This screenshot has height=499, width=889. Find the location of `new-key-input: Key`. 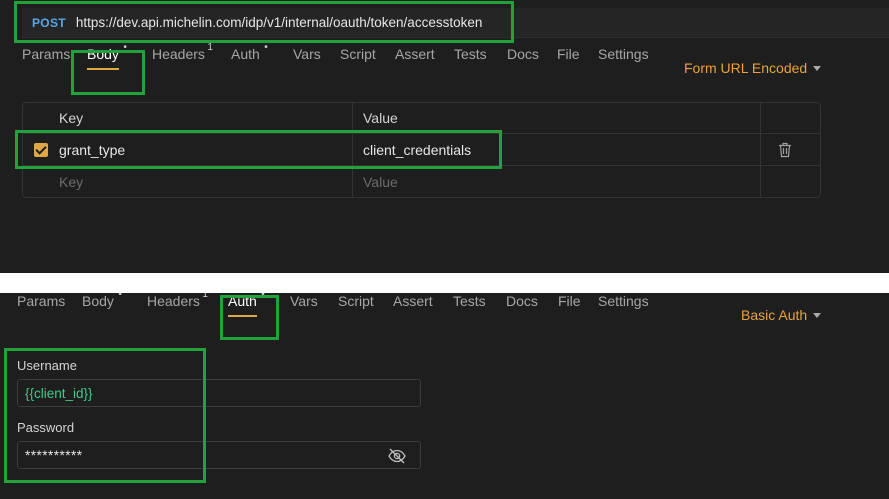

new-key-input: Key is located at coordinates (71, 181).